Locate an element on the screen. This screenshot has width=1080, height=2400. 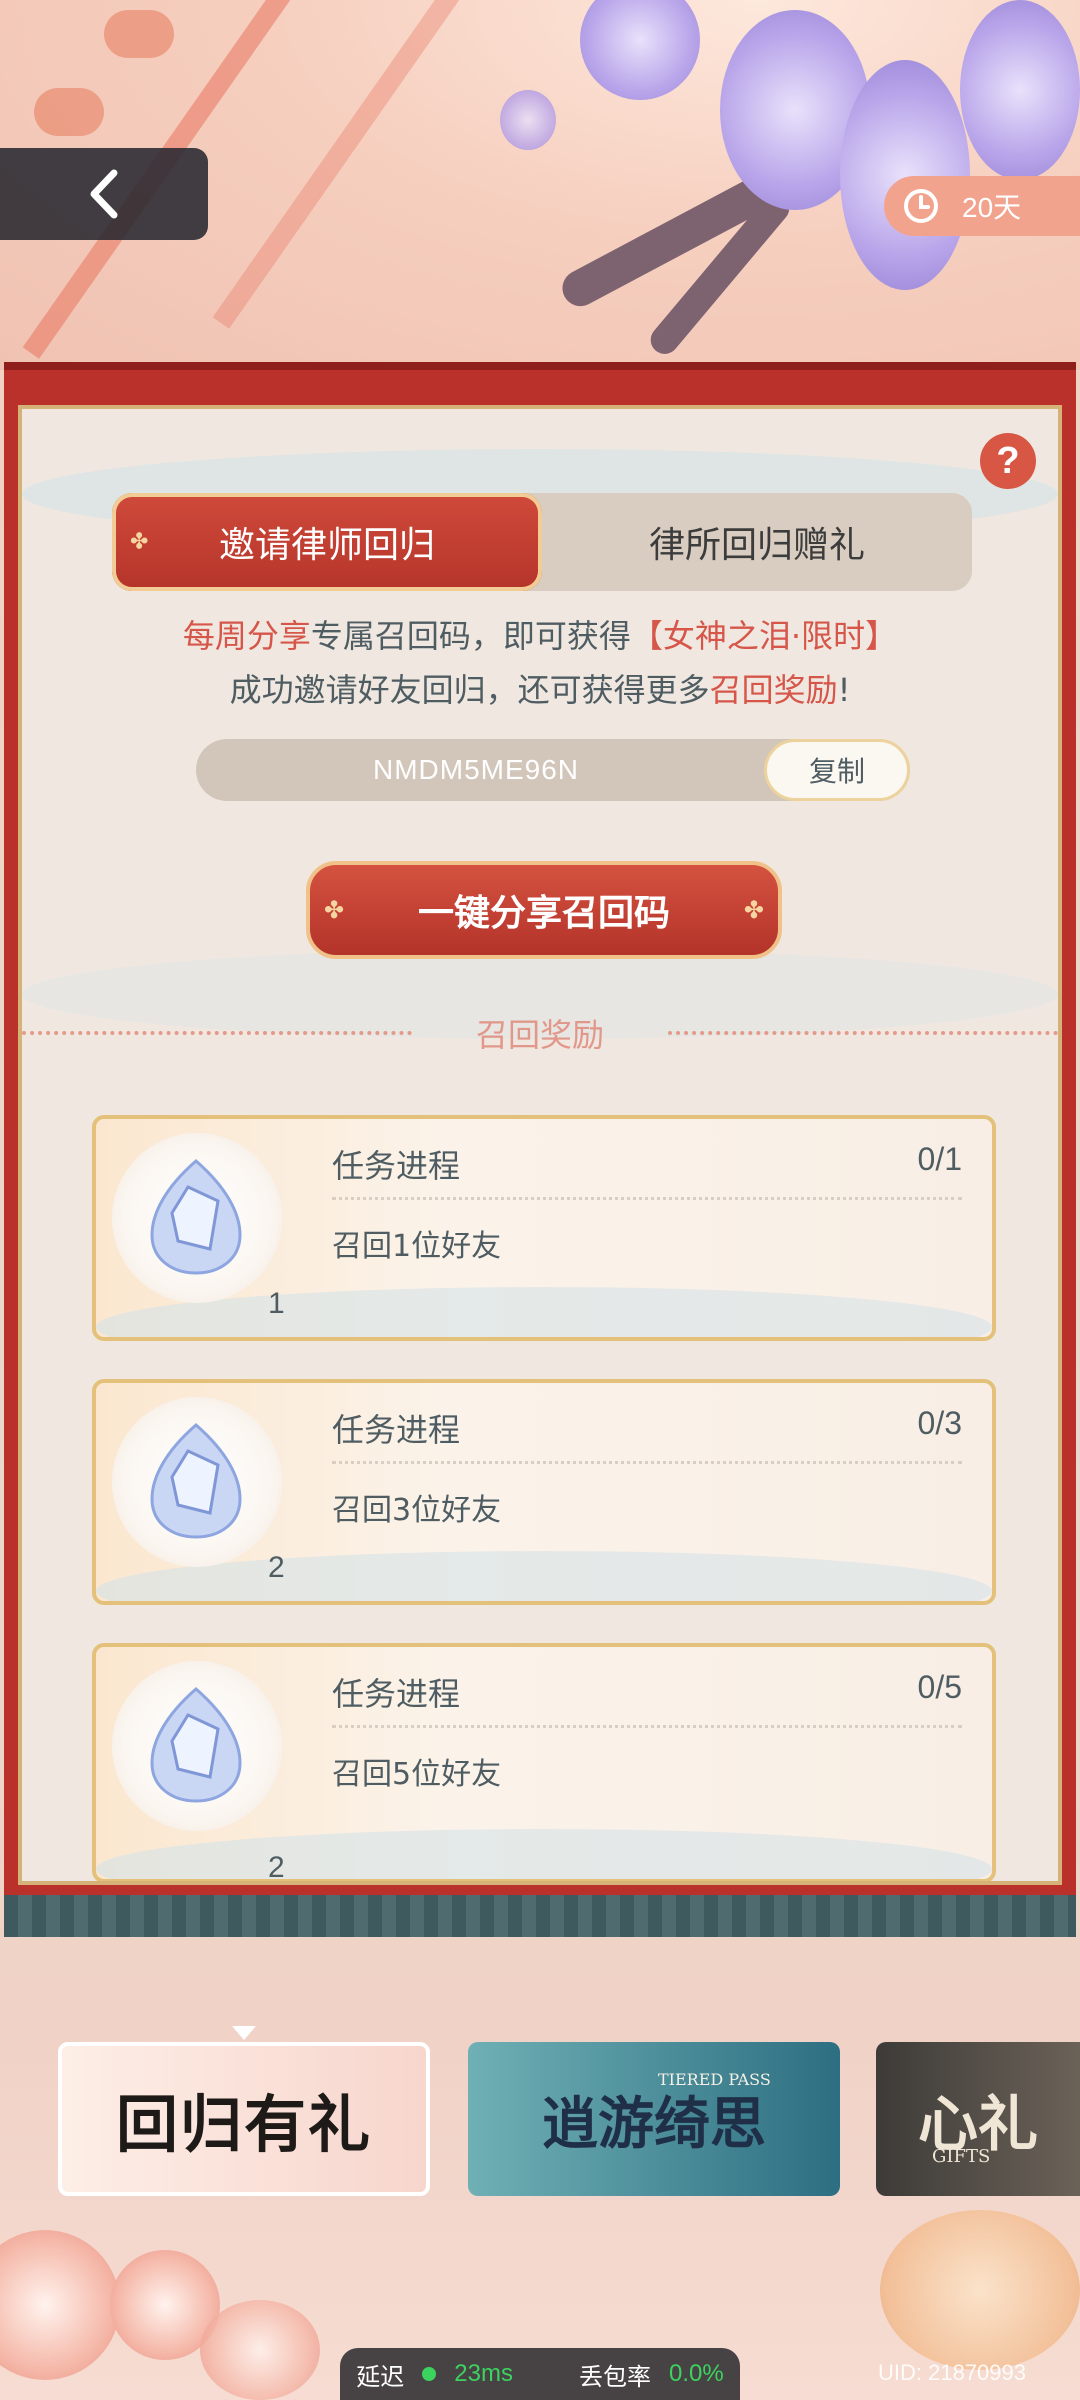
recall-code-row: NMDM5ME96N 复制 is located at coordinates (553, 770).